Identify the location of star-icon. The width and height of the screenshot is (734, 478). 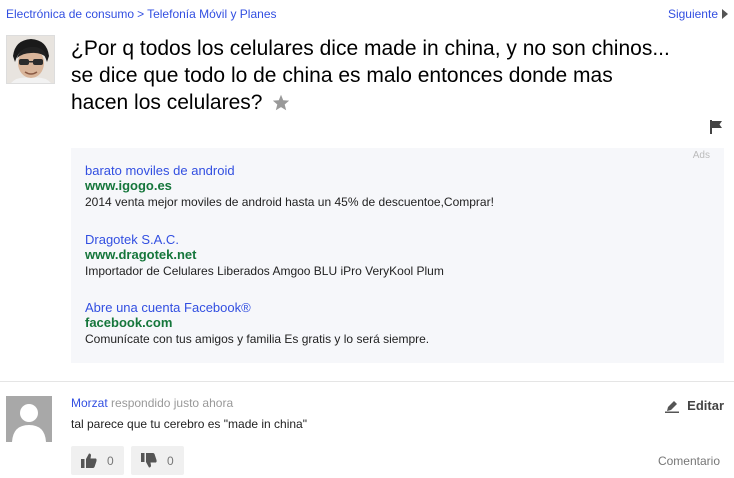
(281, 104).